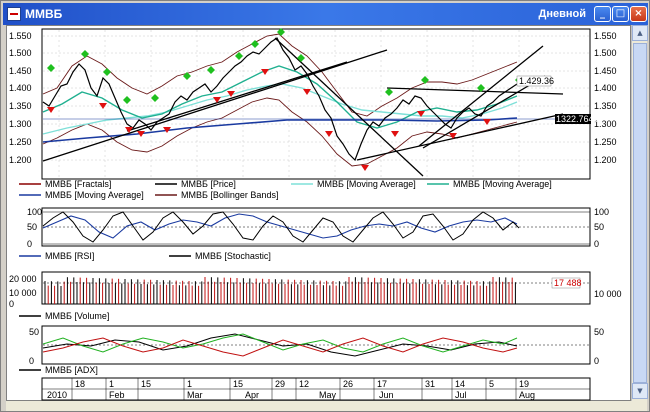 This screenshot has width=650, height=412. Describe the element at coordinates (563, 14) in the screenshot. I see `period-label: Дневной` at that location.